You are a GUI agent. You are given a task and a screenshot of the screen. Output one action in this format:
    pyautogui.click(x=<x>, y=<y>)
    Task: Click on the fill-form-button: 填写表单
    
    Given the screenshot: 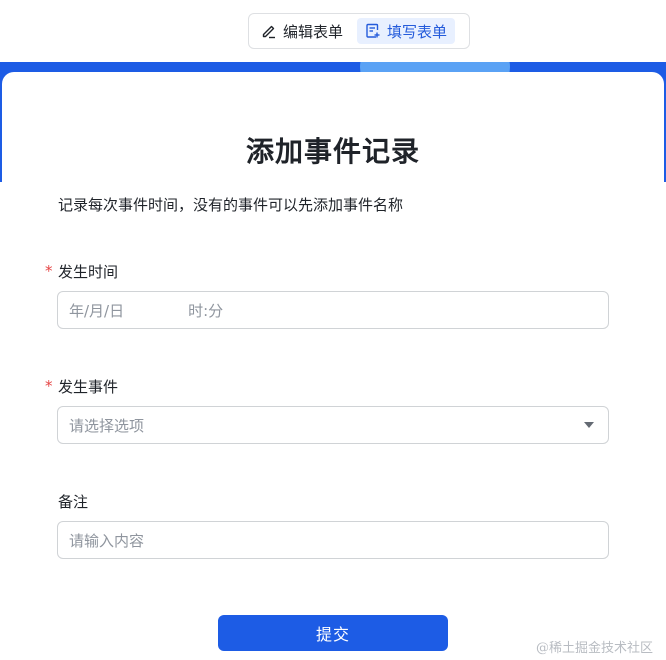 What is the action you would take?
    pyautogui.click(x=406, y=31)
    